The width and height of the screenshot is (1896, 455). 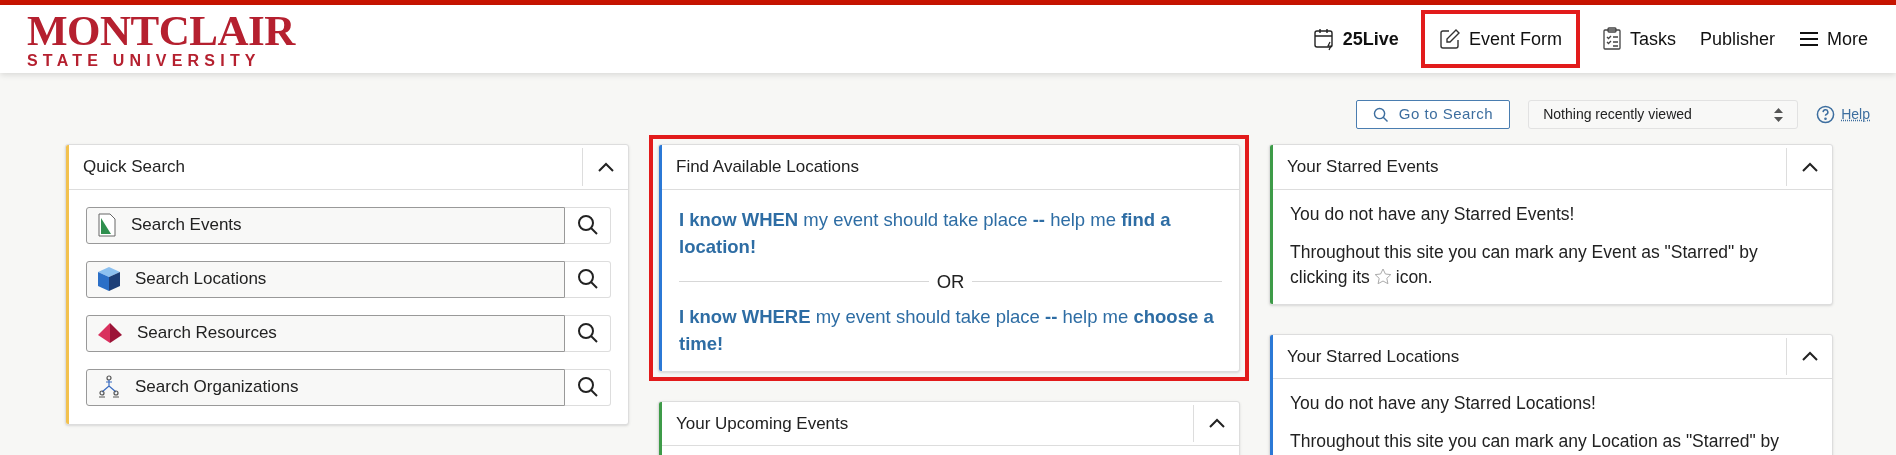 What do you see at coordinates (1363, 167) in the screenshot?
I see `panel-title: Your Starred Events` at bounding box center [1363, 167].